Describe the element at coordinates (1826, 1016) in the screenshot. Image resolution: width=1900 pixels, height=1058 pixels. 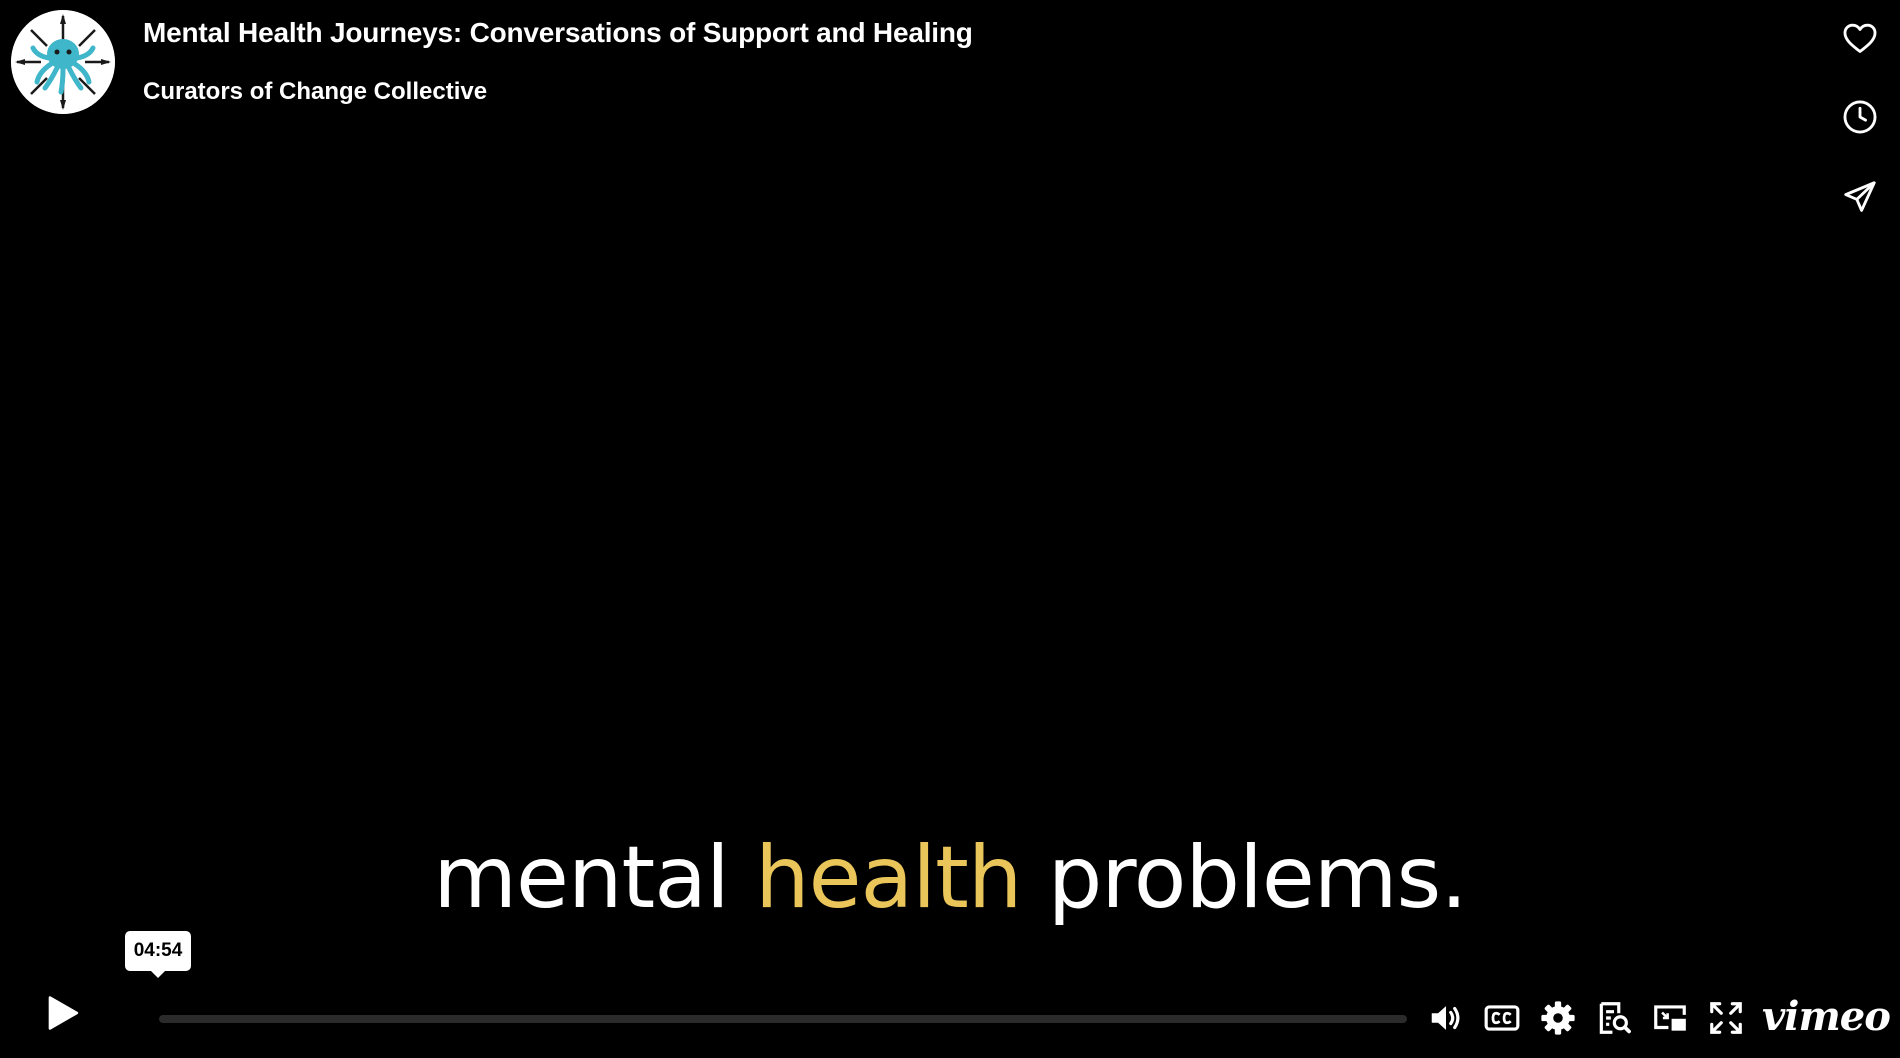
I see `vimeo-logo: vimeo` at that location.